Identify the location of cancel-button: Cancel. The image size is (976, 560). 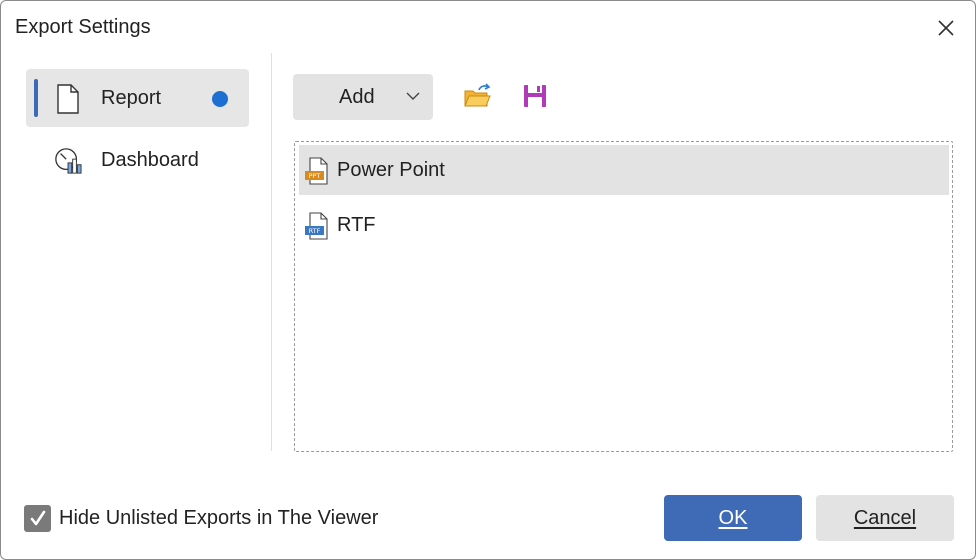
(885, 518).